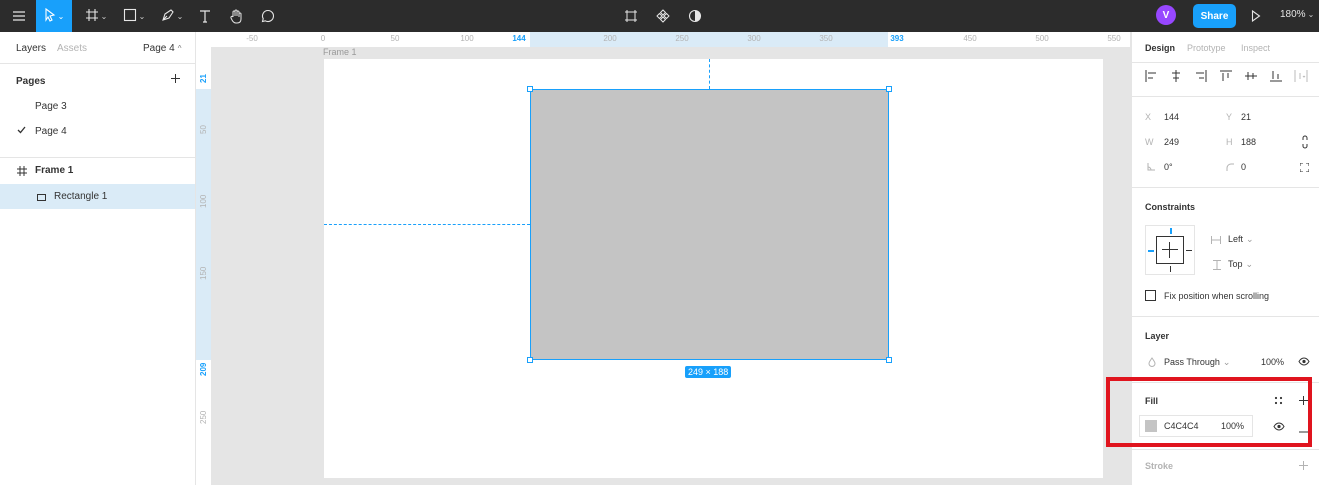  I want to click on checkmark-icon, so click(21, 131).